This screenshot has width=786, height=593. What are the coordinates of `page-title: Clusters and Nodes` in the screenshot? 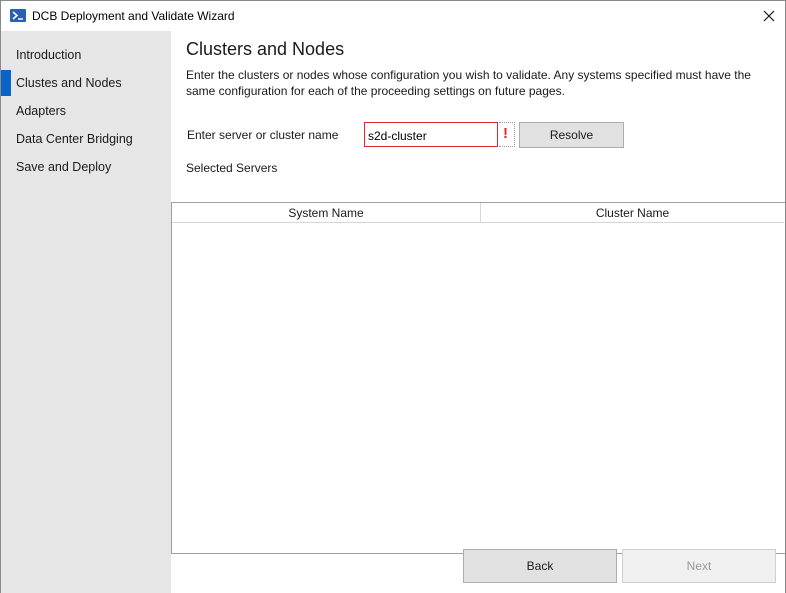 It's located at (265, 49).